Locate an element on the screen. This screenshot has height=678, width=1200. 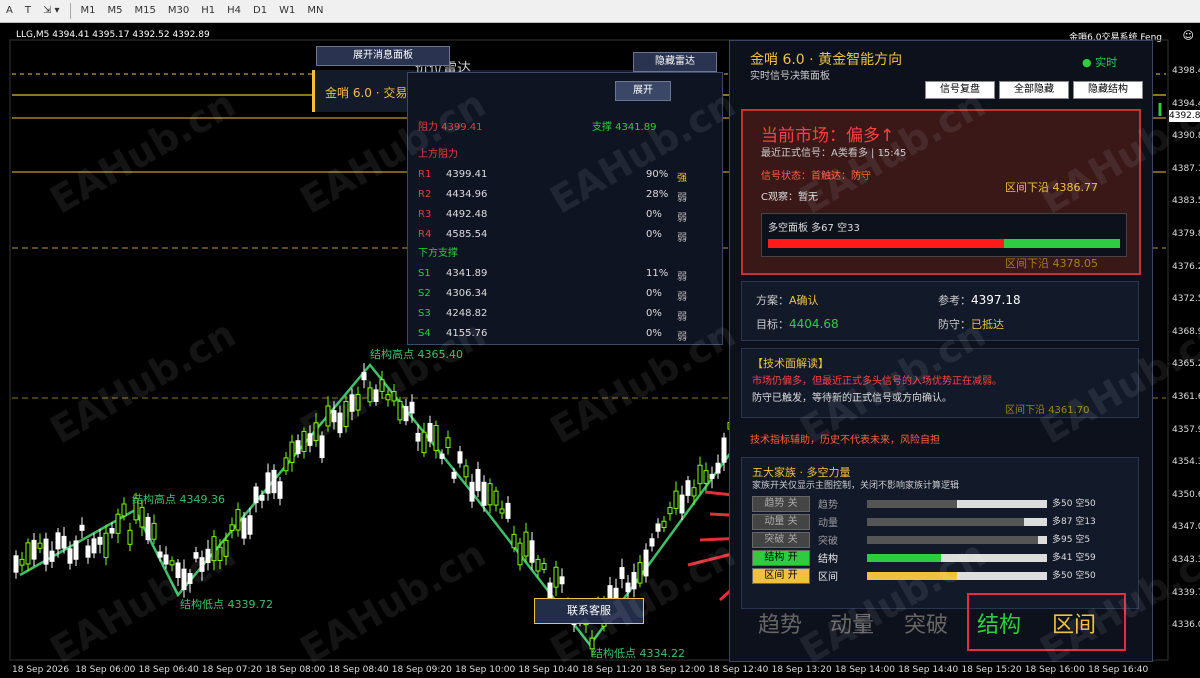
family-toggle-button: 趋势 关 is located at coordinates (781, 504).